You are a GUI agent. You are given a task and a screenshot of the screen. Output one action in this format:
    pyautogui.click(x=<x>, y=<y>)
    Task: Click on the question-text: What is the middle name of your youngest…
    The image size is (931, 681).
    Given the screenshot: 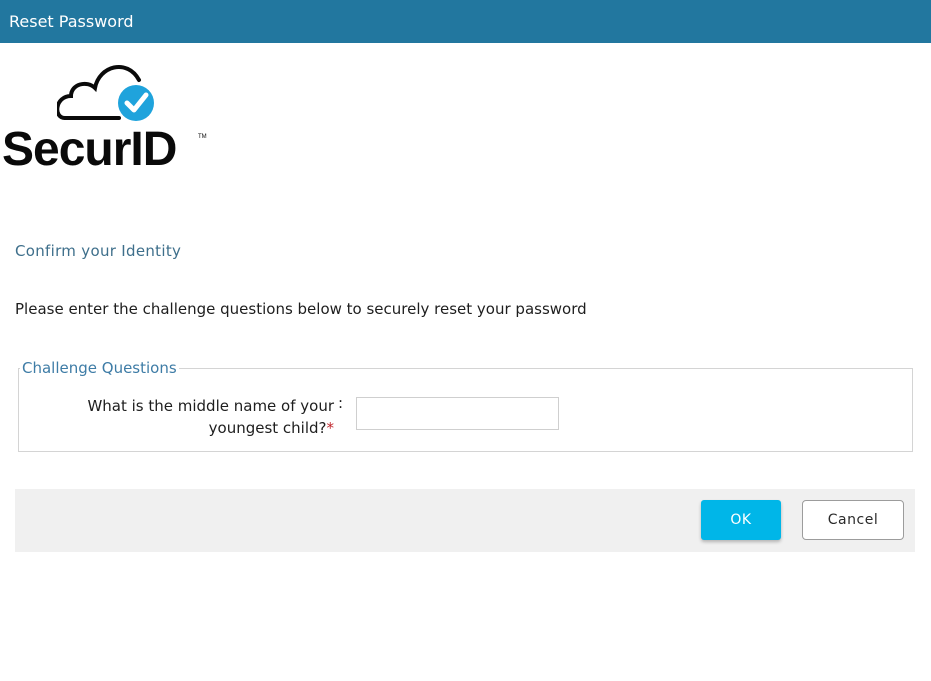 What is the action you would take?
    pyautogui.click(x=210, y=417)
    